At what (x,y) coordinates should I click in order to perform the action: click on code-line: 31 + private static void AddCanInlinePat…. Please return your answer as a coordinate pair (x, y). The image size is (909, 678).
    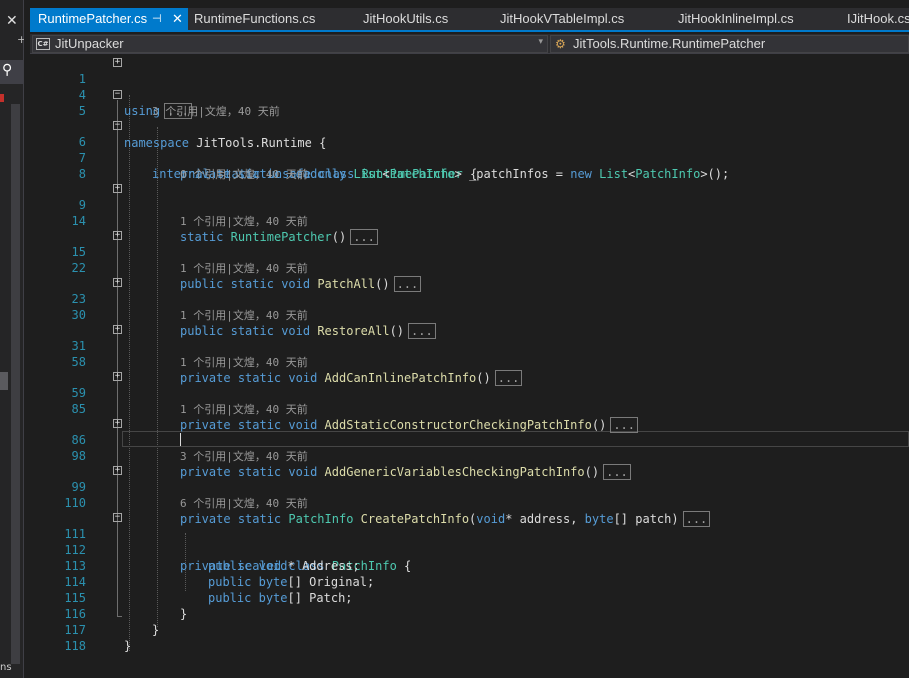
    Looking at the image, I should click on (471, 354).